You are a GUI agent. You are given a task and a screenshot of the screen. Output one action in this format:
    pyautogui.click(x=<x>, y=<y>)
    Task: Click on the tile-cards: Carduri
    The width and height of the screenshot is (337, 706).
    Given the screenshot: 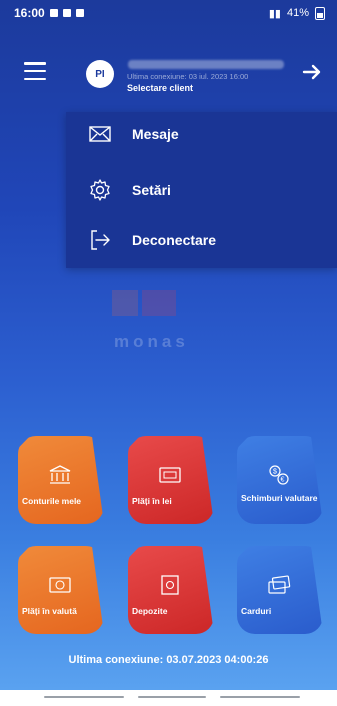 What is the action you would take?
    pyautogui.click(x=280, y=590)
    